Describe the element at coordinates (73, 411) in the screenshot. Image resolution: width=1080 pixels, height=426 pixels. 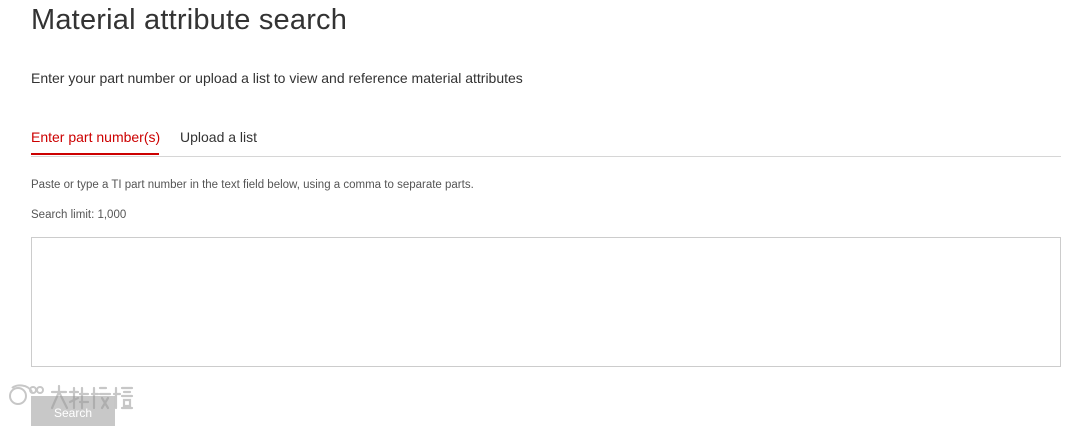
I see `search-button: Search` at that location.